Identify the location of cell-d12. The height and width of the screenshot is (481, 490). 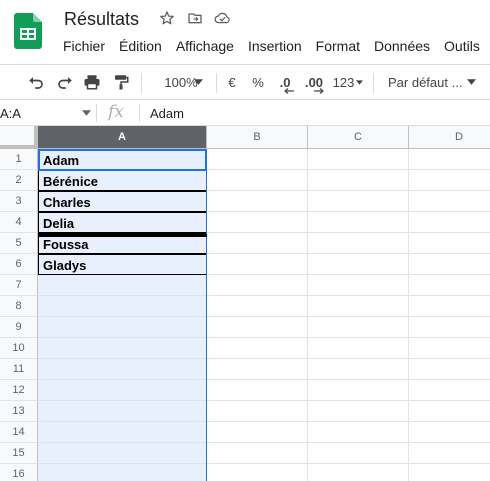
(449, 390).